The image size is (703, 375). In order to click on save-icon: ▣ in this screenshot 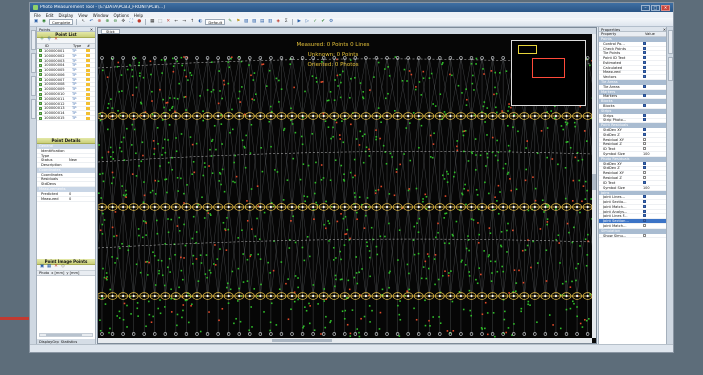, I will do `click(36, 22)`.